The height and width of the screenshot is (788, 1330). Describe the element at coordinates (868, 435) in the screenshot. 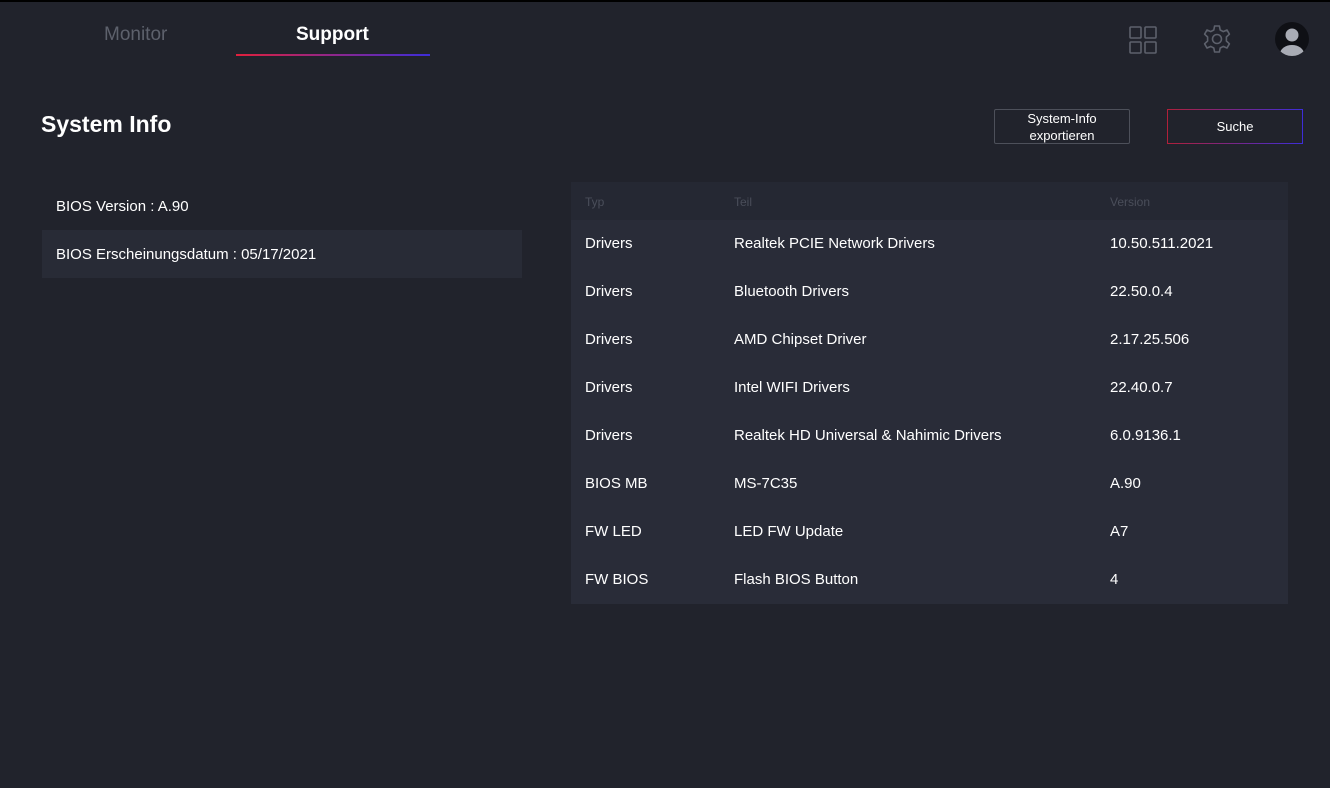

I see `cell-teil: Realtek HD Universal & Nahimic Drivers` at that location.